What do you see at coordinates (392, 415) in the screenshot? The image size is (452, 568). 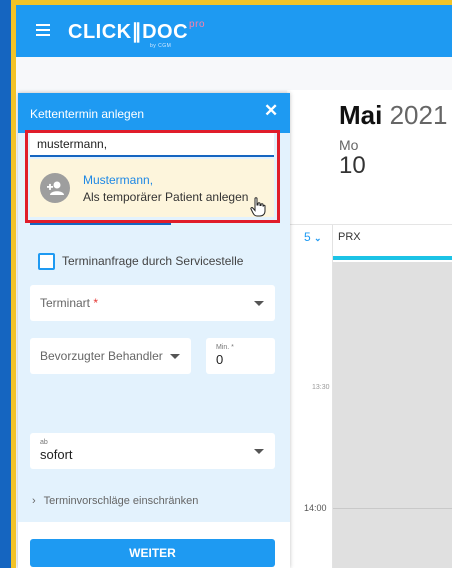 I see `calendar-time-grid` at bounding box center [392, 415].